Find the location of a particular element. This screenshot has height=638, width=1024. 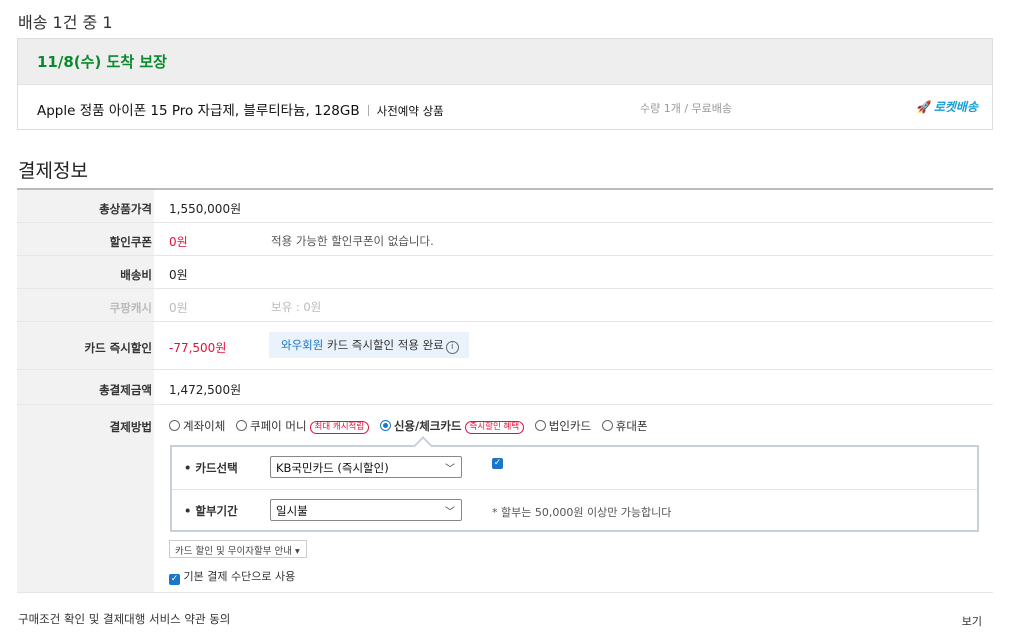

method-label: 계좌이체 is located at coordinates (204, 426).